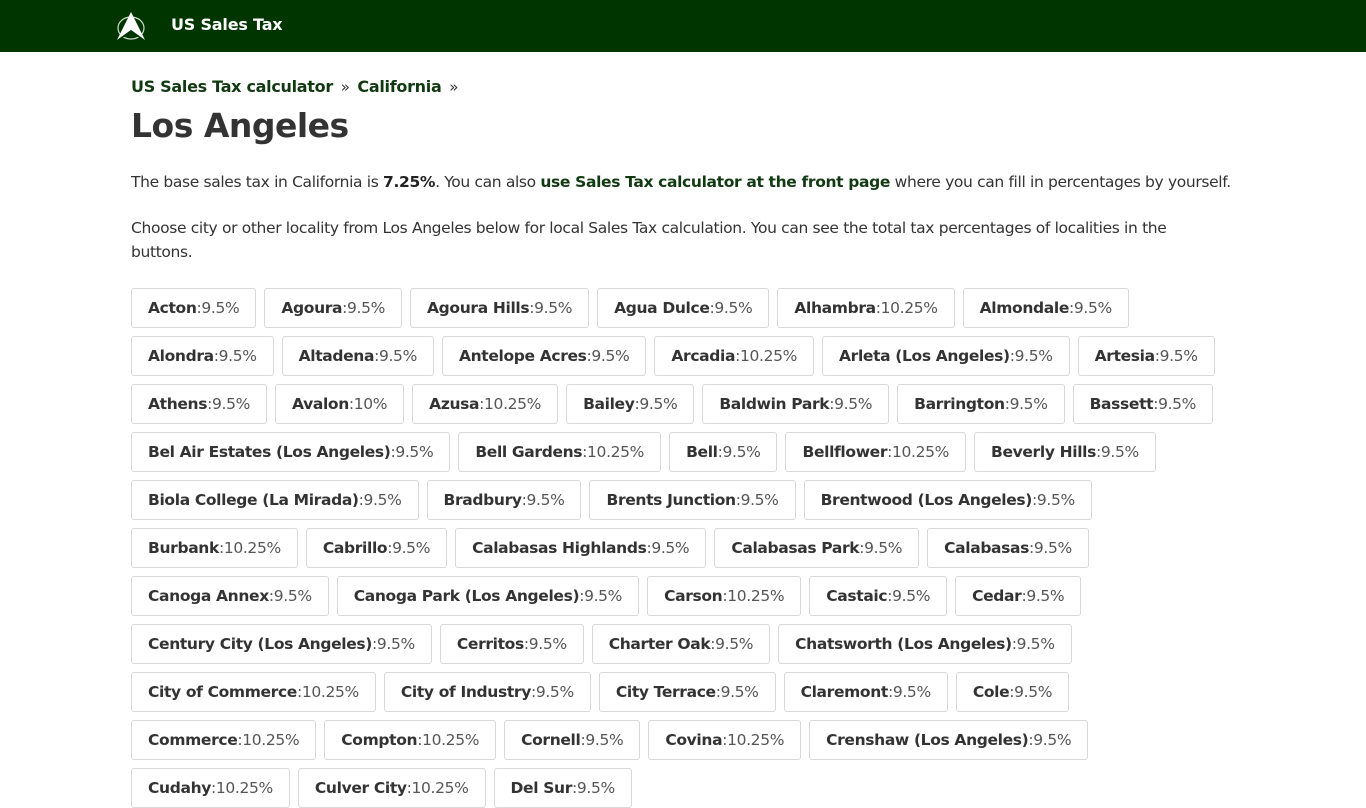  What do you see at coordinates (312, 308) in the screenshot?
I see `locality-name: Agoura` at bounding box center [312, 308].